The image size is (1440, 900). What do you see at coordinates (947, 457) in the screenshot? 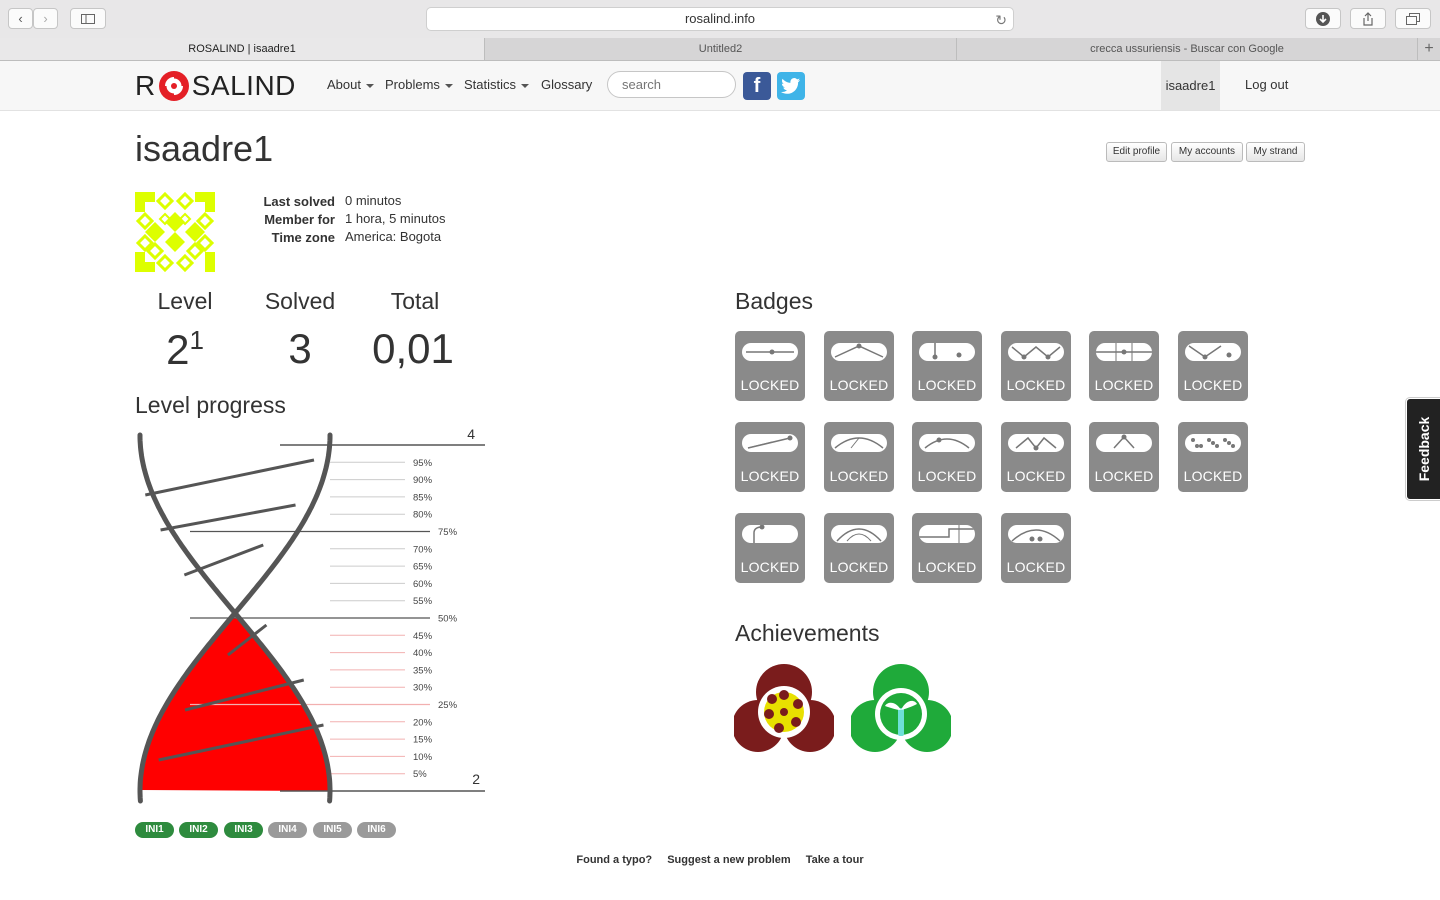
I see `badge-locked-9: LOCKED` at bounding box center [947, 457].